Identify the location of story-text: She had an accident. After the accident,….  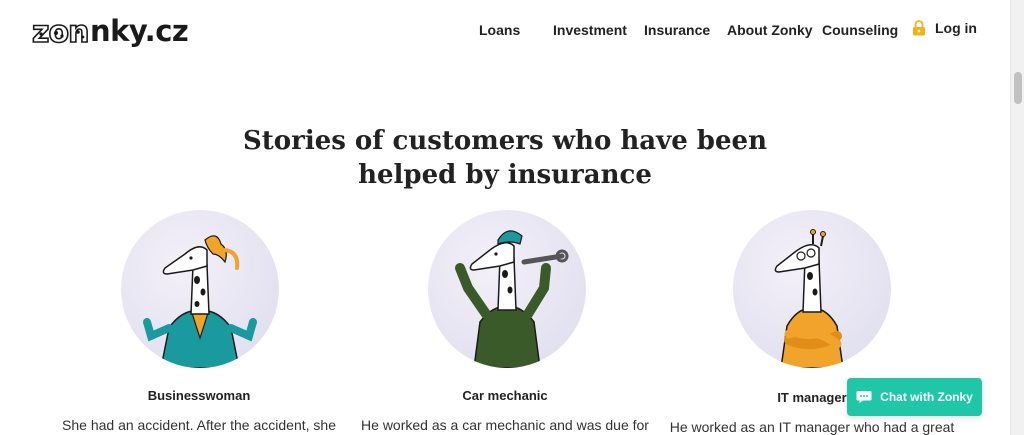
(199, 425).